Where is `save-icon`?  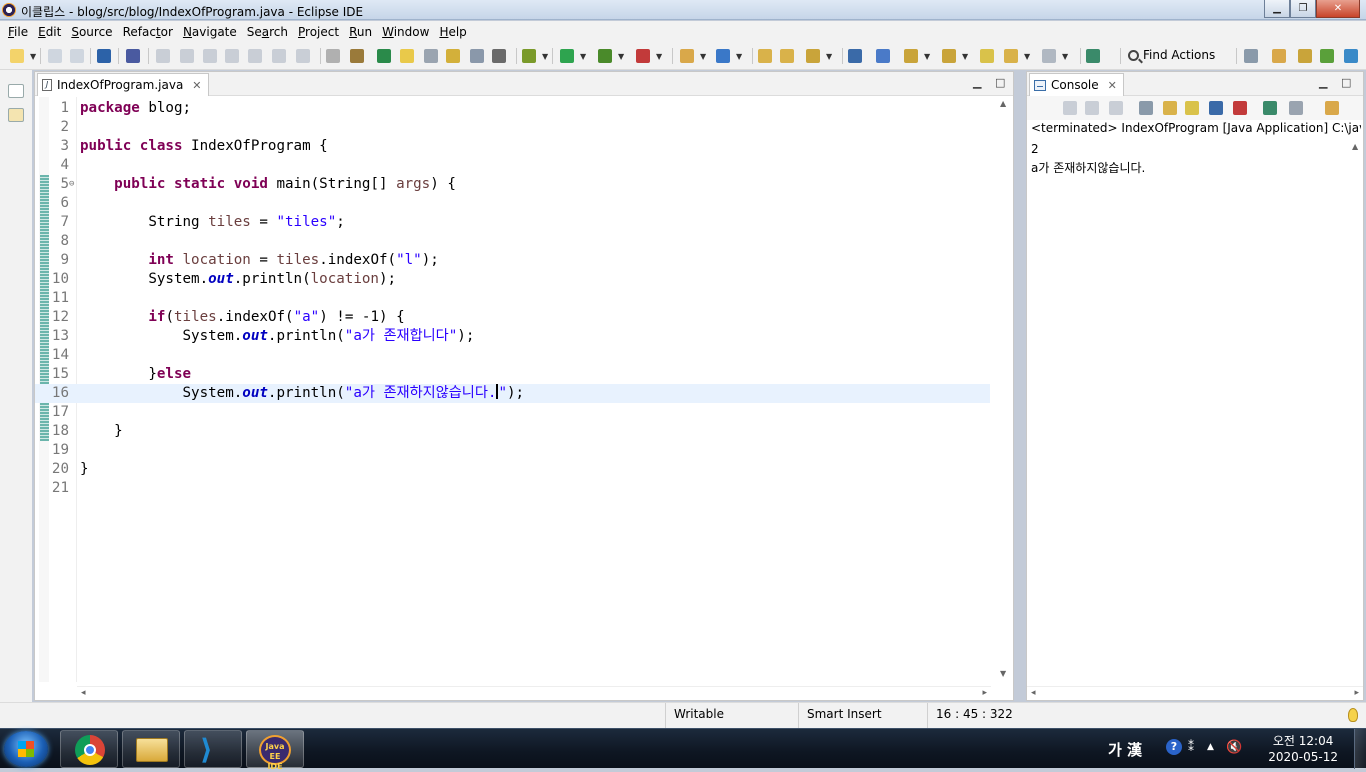 save-icon is located at coordinates (55, 56).